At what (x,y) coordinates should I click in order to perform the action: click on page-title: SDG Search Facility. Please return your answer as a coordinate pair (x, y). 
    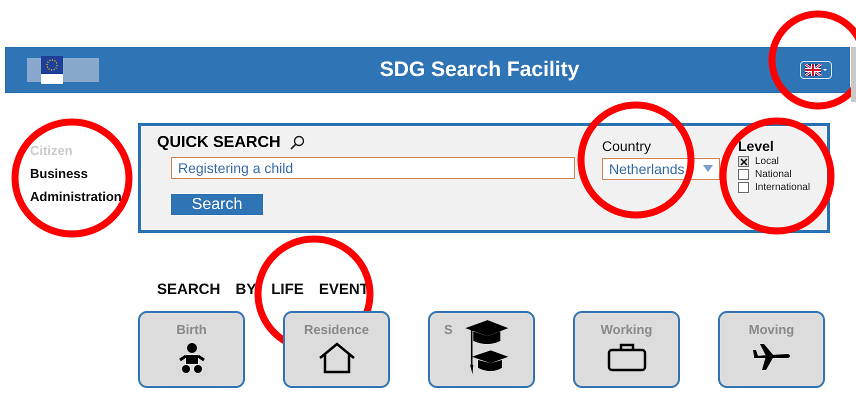
    Looking at the image, I should click on (479, 70).